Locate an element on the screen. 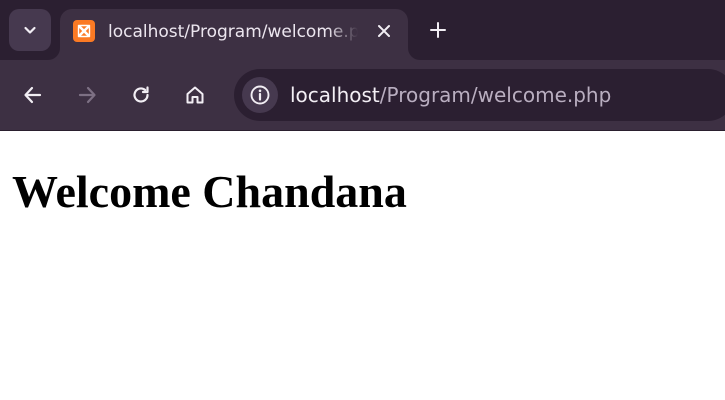 The image size is (725, 400). plus-icon is located at coordinates (438, 30).